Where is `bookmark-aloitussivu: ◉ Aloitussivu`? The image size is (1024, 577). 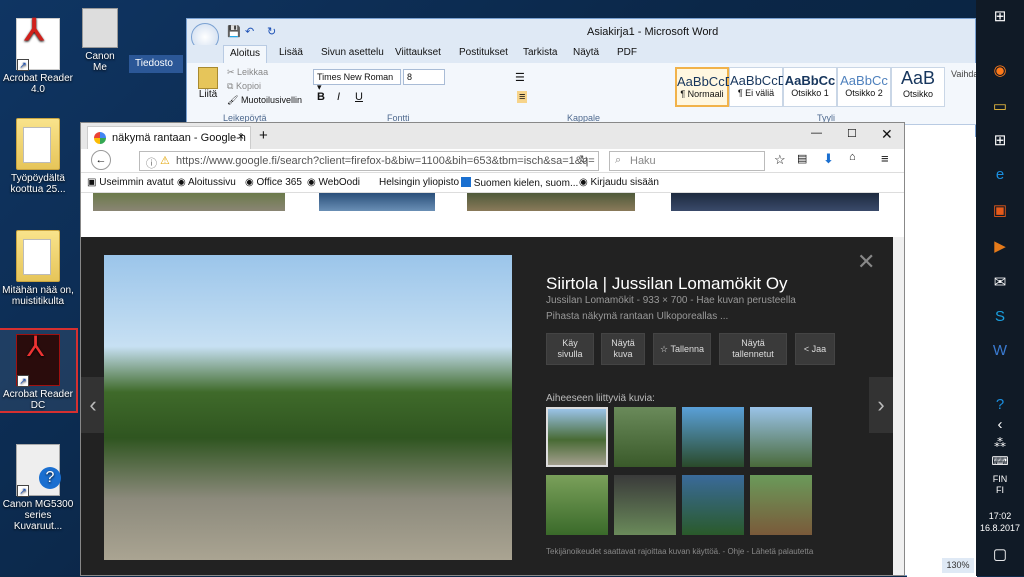
bookmark-aloitussivu: ◉ Aloitussivu is located at coordinates (206, 182).